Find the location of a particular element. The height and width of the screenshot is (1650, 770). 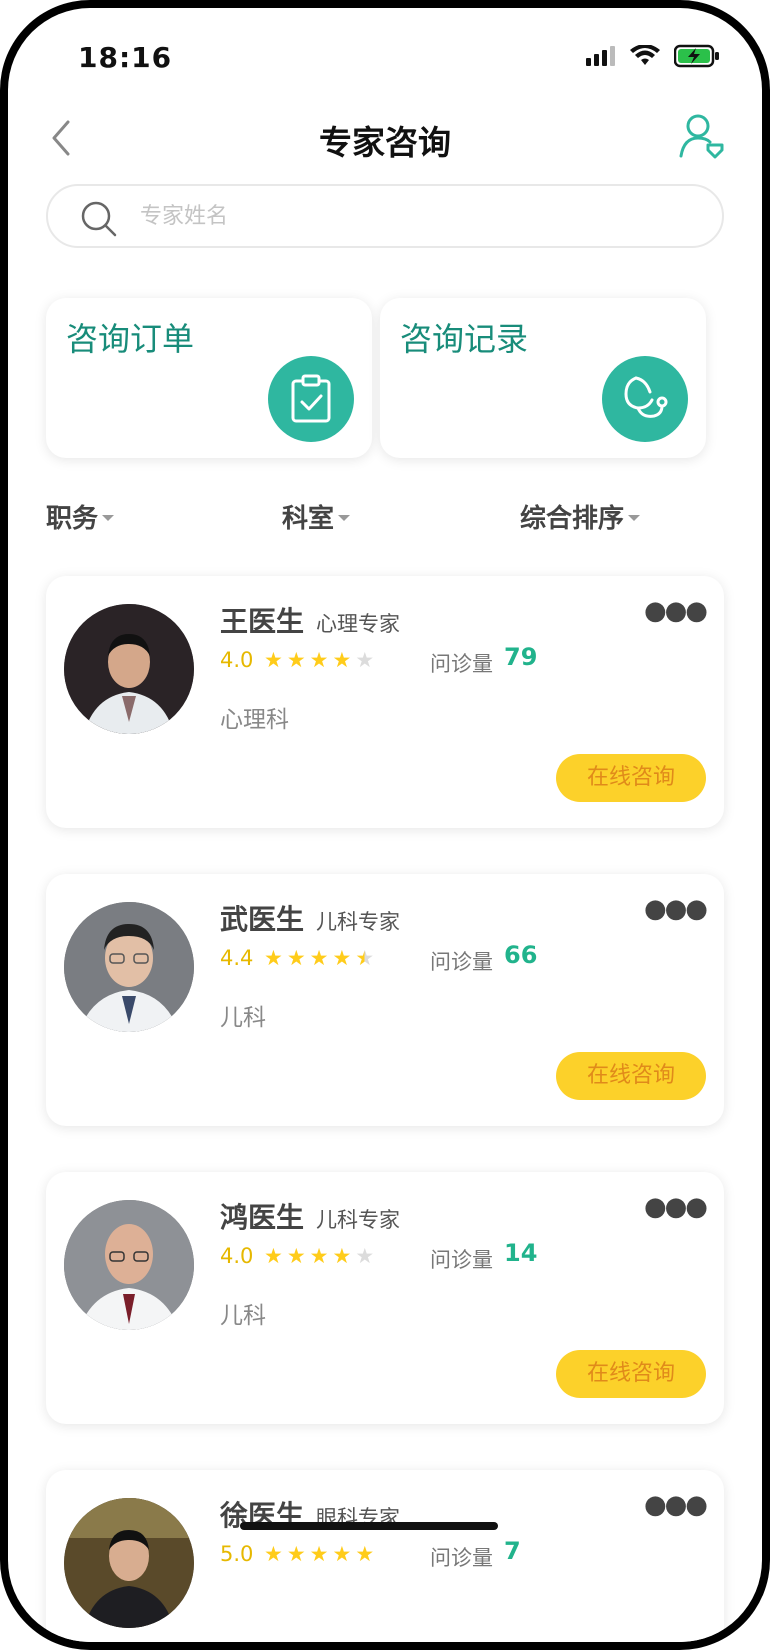

filter-sort-label: 综合排序 is located at coordinates (572, 519).